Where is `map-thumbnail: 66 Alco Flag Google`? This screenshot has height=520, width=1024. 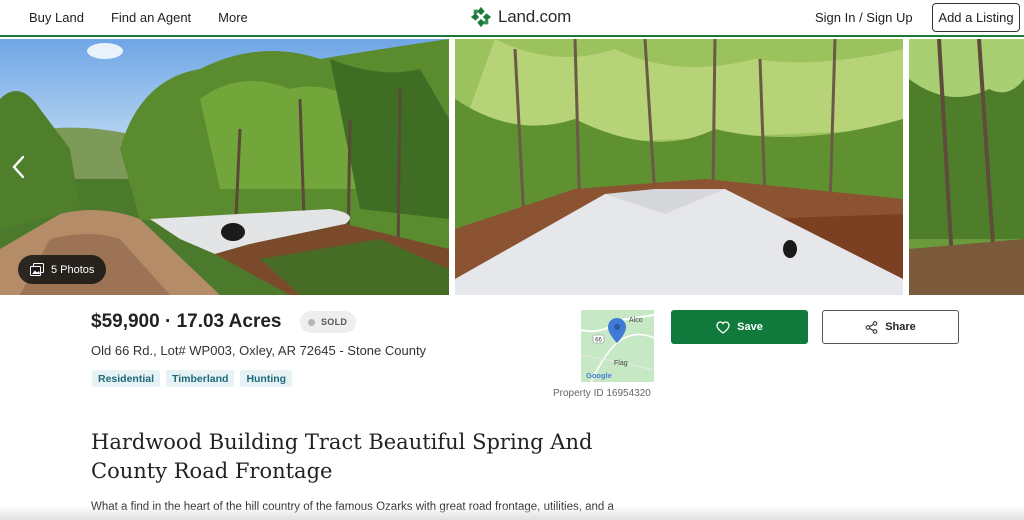 map-thumbnail: 66 Alco Flag Google is located at coordinates (617, 346).